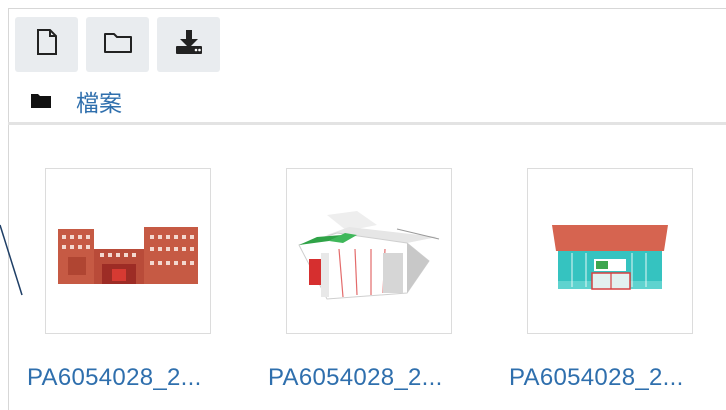 This screenshot has height=410, width=726. I want to click on download-icon, so click(189, 44).